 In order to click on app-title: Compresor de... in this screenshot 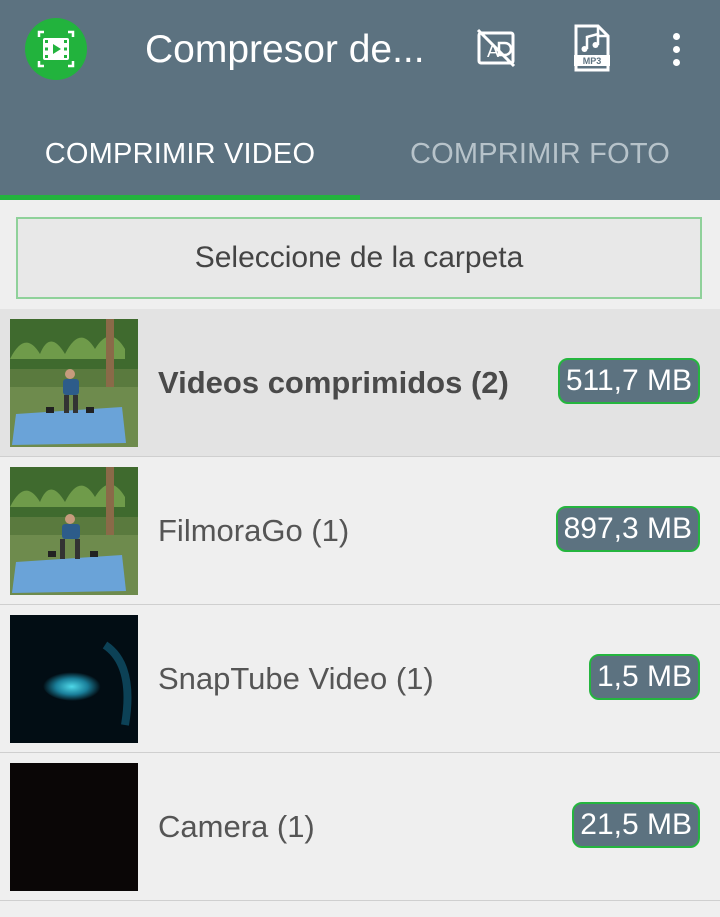, I will do `click(285, 49)`.